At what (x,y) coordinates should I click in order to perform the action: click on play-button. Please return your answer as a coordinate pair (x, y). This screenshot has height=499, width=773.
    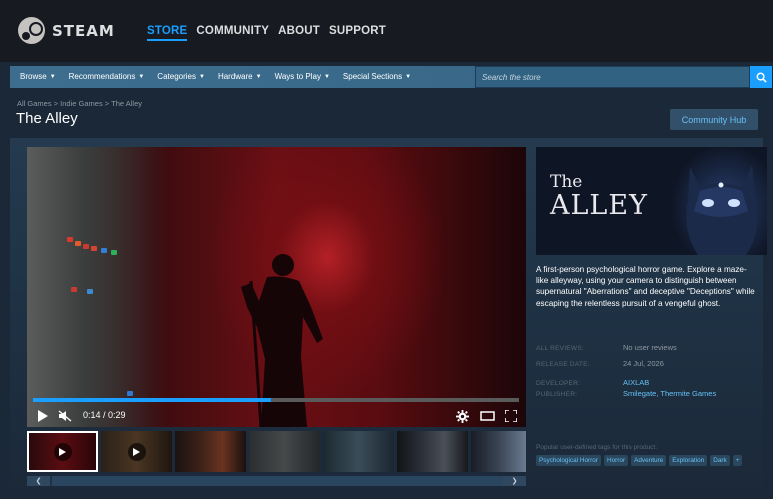
    Looking at the image, I should click on (42, 416).